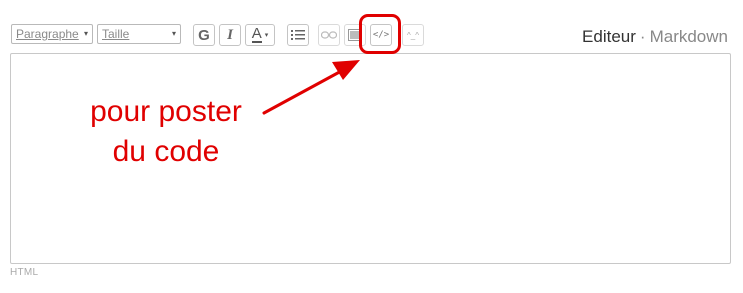  I want to click on annotation-text: pour poster du code, so click(166, 132).